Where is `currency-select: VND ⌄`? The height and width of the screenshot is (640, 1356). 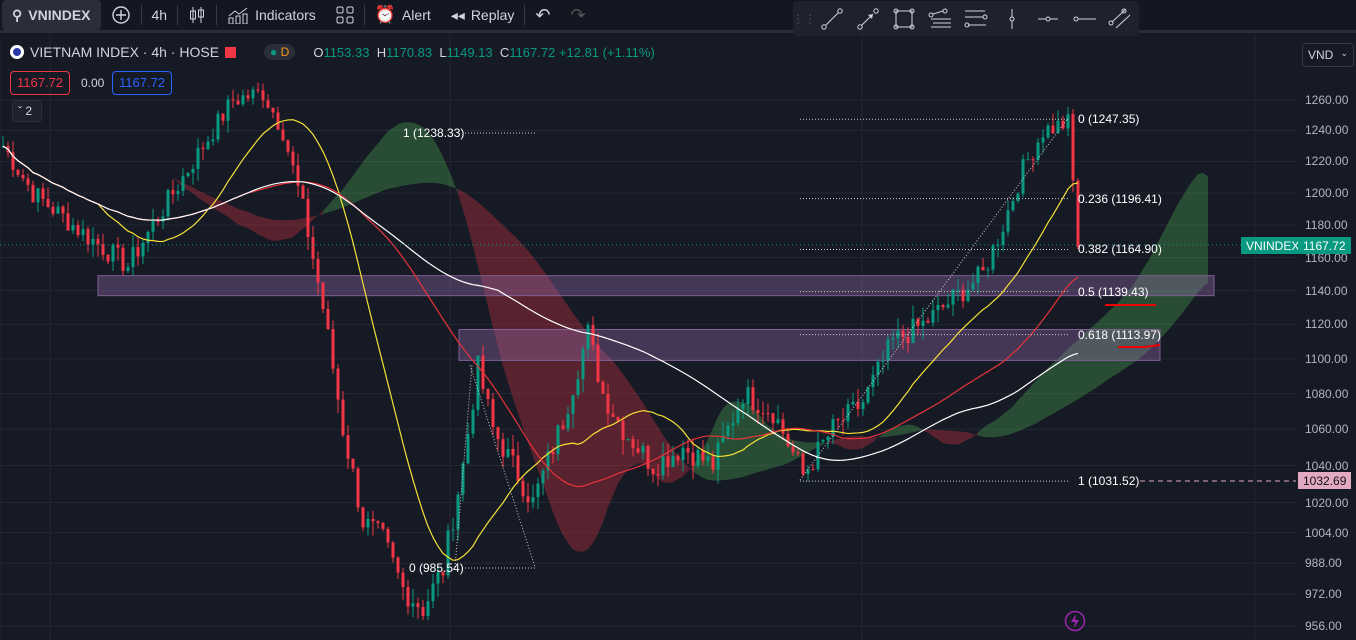
currency-select: VND ⌄ is located at coordinates (1328, 55).